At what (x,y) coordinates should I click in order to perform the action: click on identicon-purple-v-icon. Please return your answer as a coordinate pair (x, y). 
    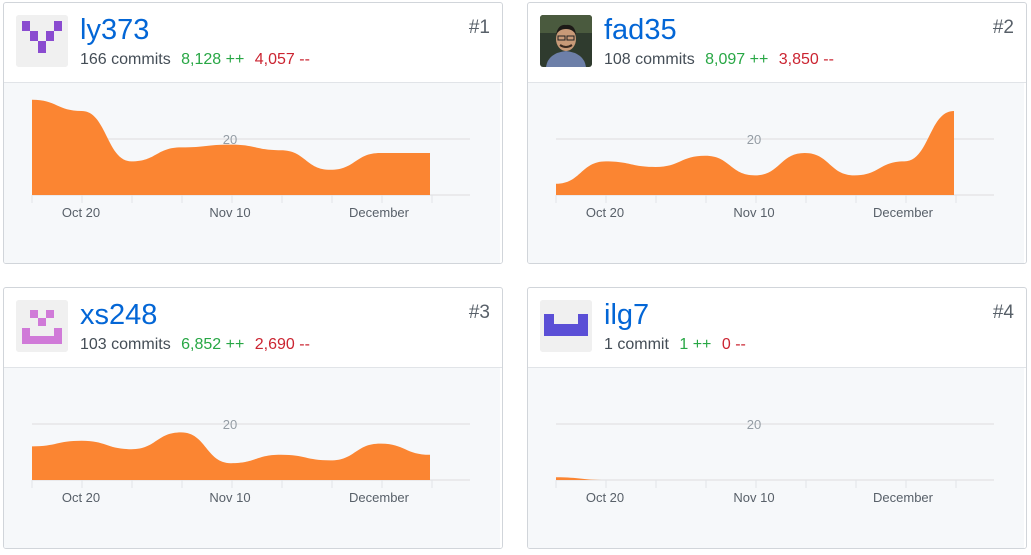
    Looking at the image, I should click on (42, 41).